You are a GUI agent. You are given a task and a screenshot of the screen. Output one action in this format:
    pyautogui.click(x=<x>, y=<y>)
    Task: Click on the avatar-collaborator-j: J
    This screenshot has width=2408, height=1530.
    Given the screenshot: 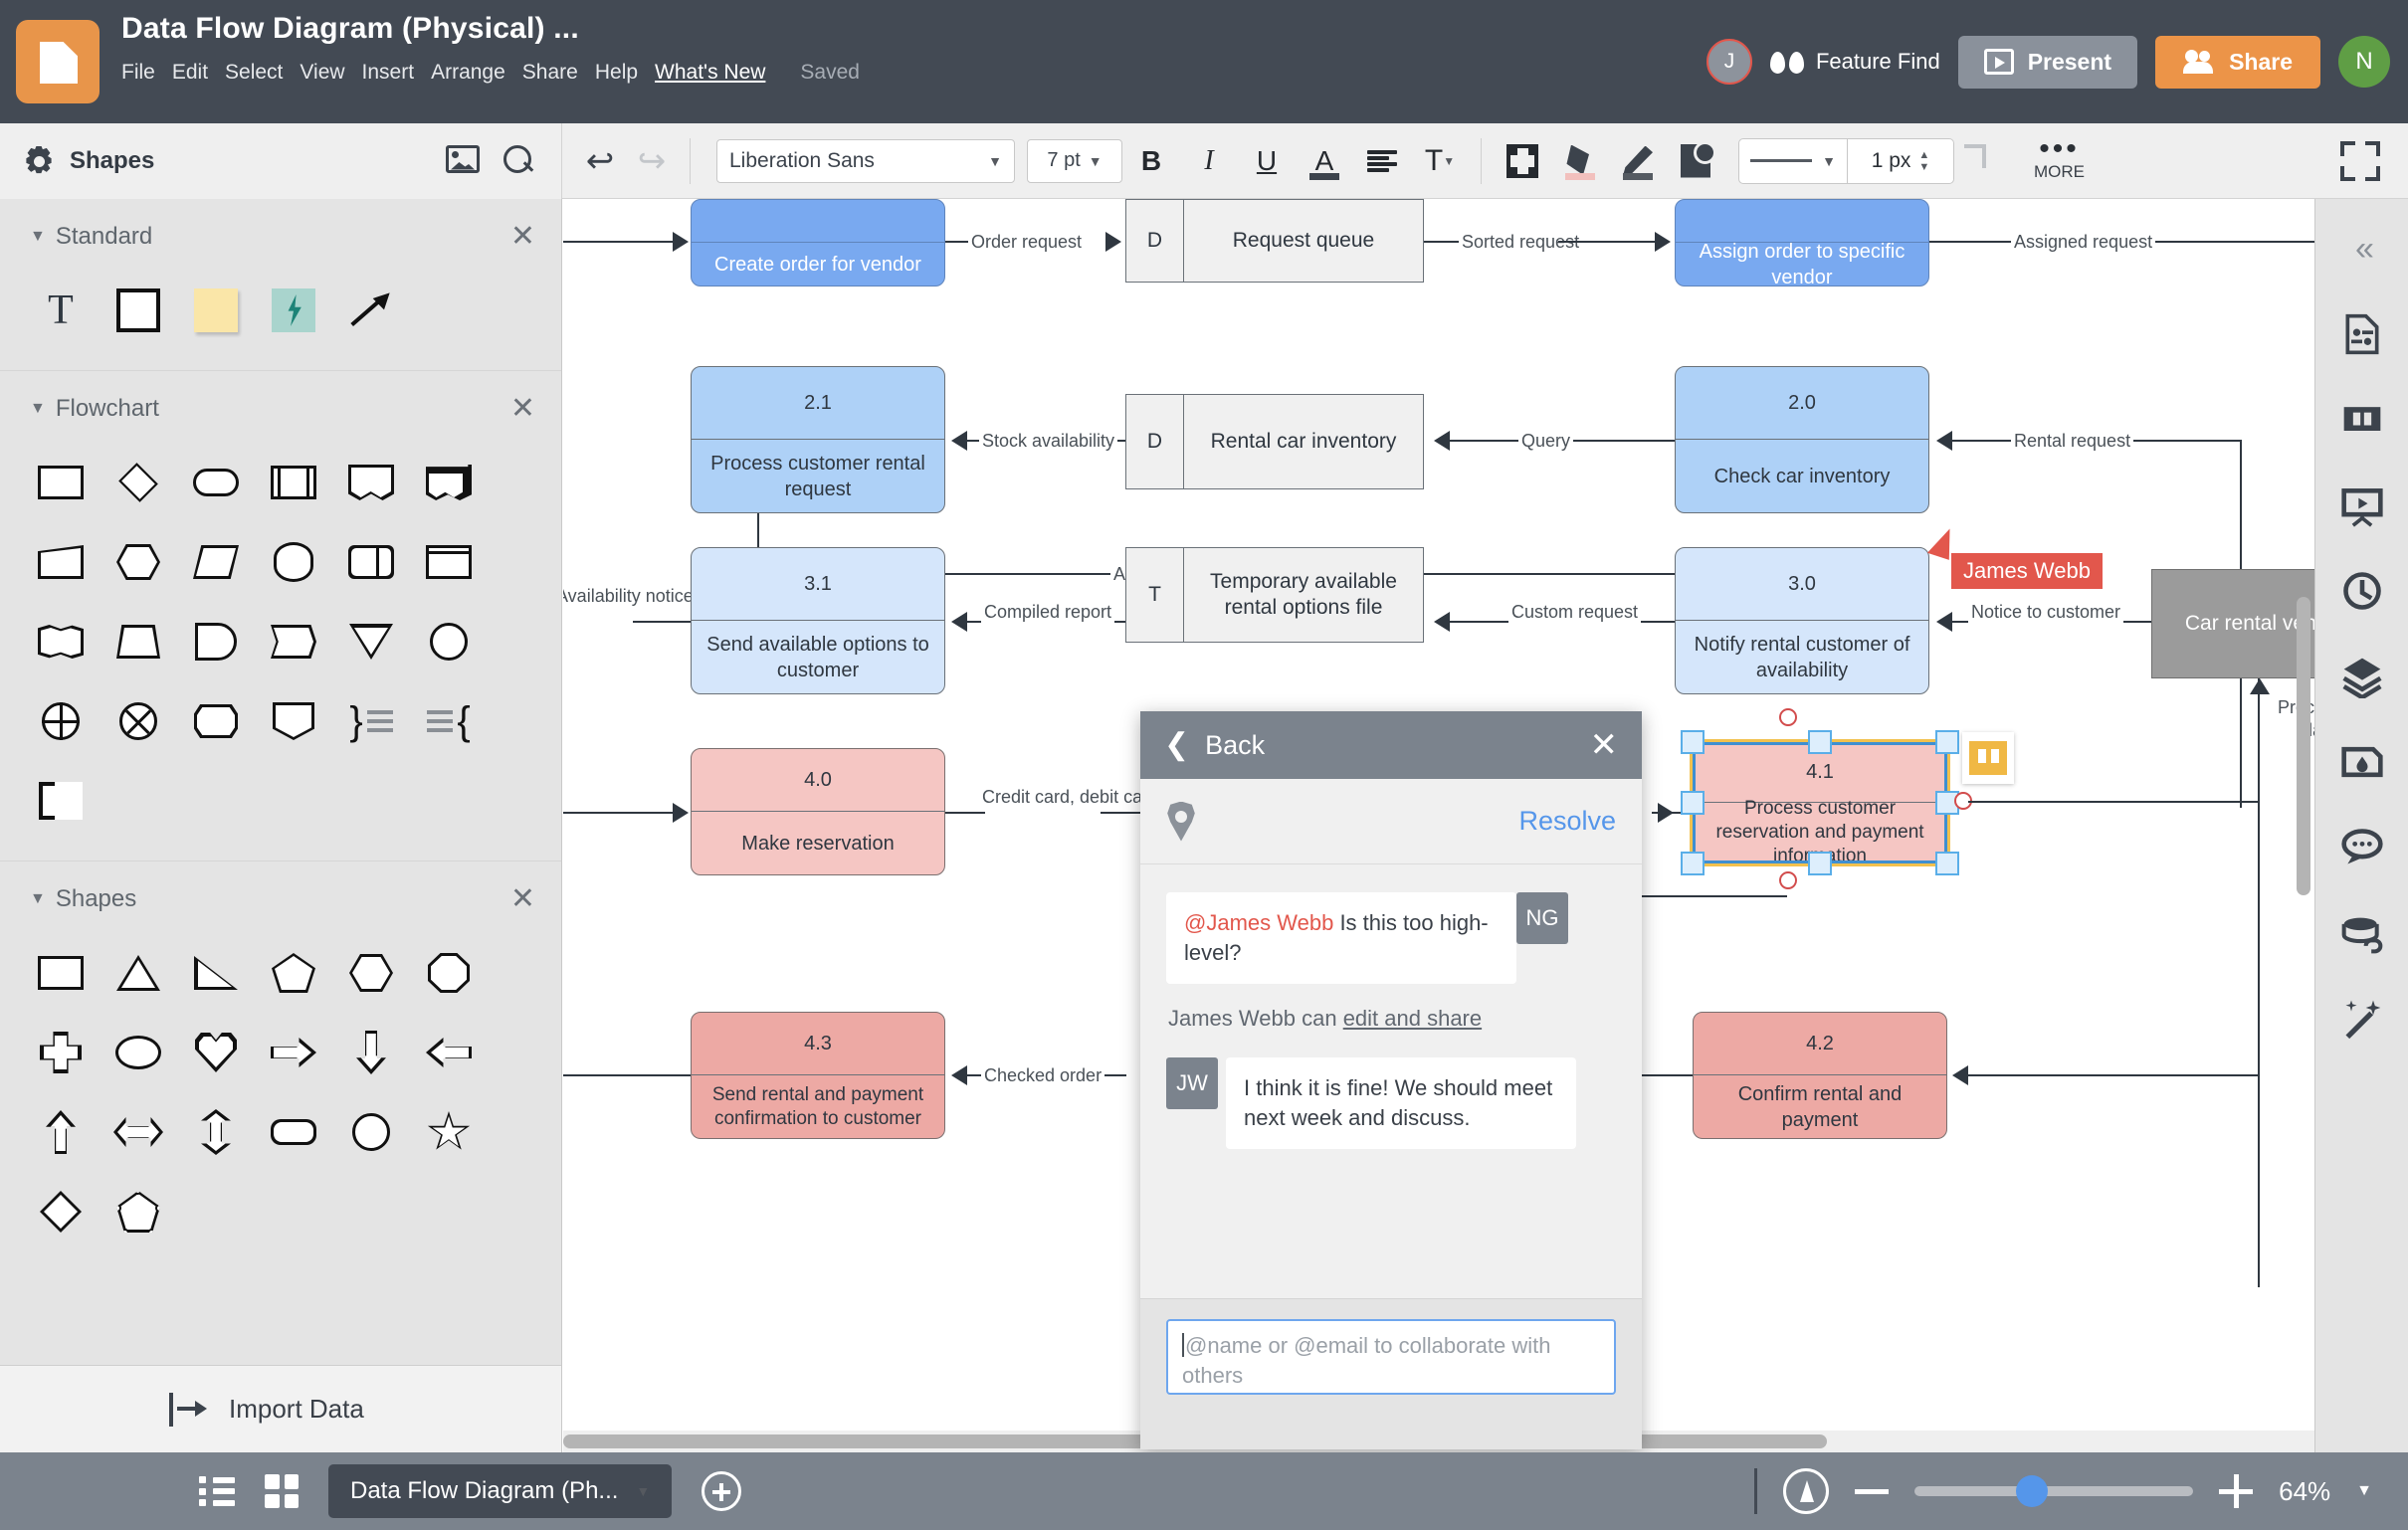 What is the action you would take?
    pyautogui.click(x=1729, y=62)
    